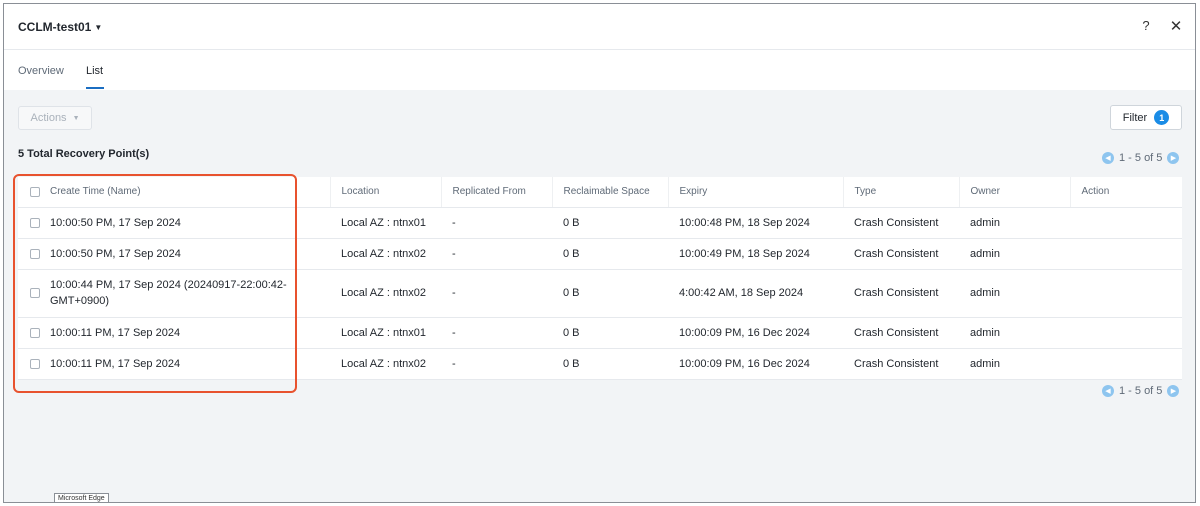 This screenshot has width=1200, height=506. I want to click on pagination-bottom: ◀ 1 - 5 of 5 ▶, so click(1141, 391).